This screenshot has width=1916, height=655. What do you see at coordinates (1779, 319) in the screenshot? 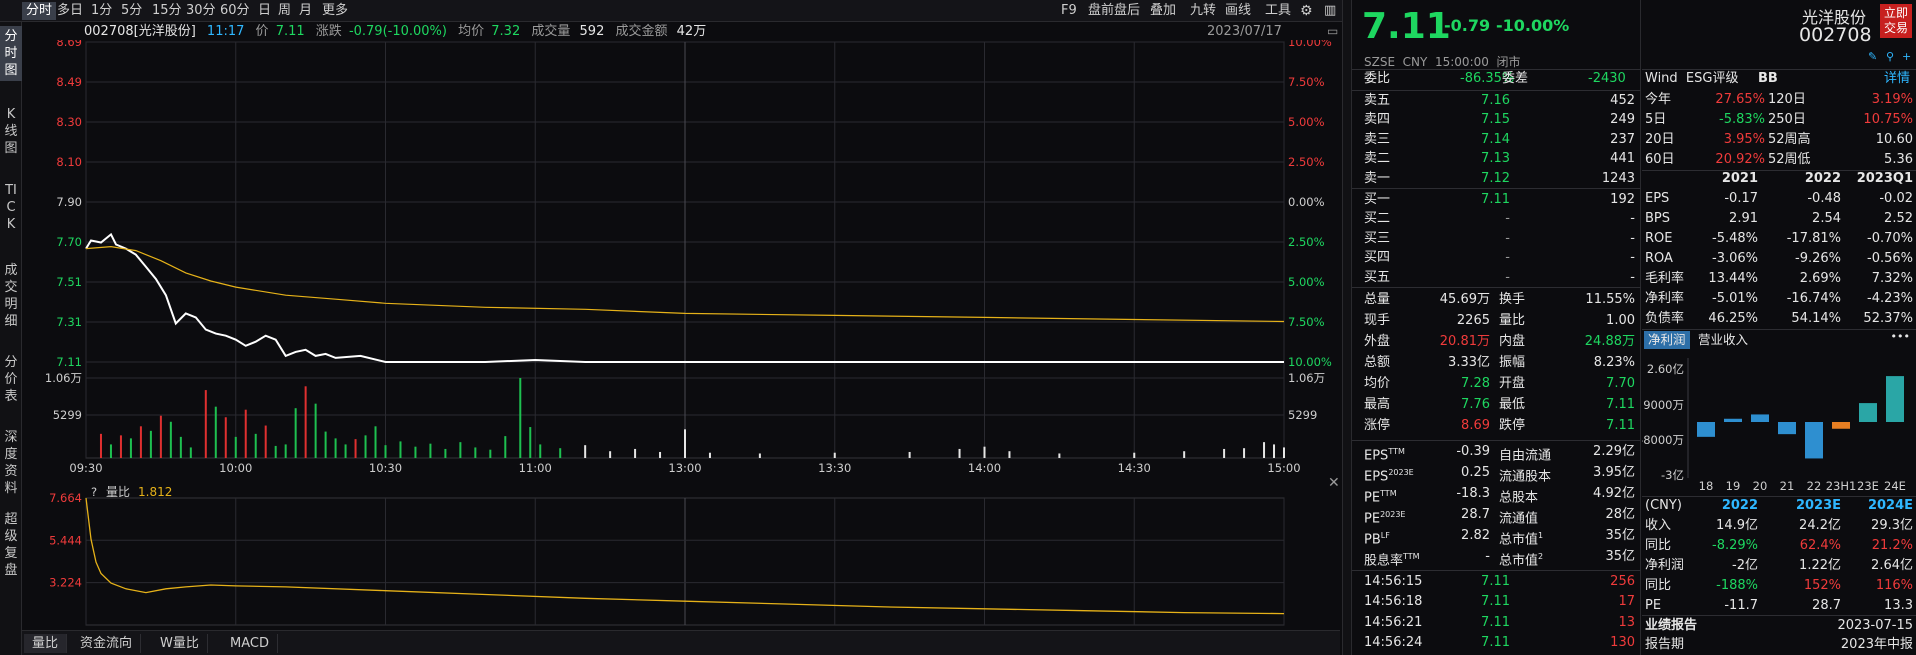
I see `fin-row: 负债率 46.25% 54.14% 52.37%` at bounding box center [1779, 319].